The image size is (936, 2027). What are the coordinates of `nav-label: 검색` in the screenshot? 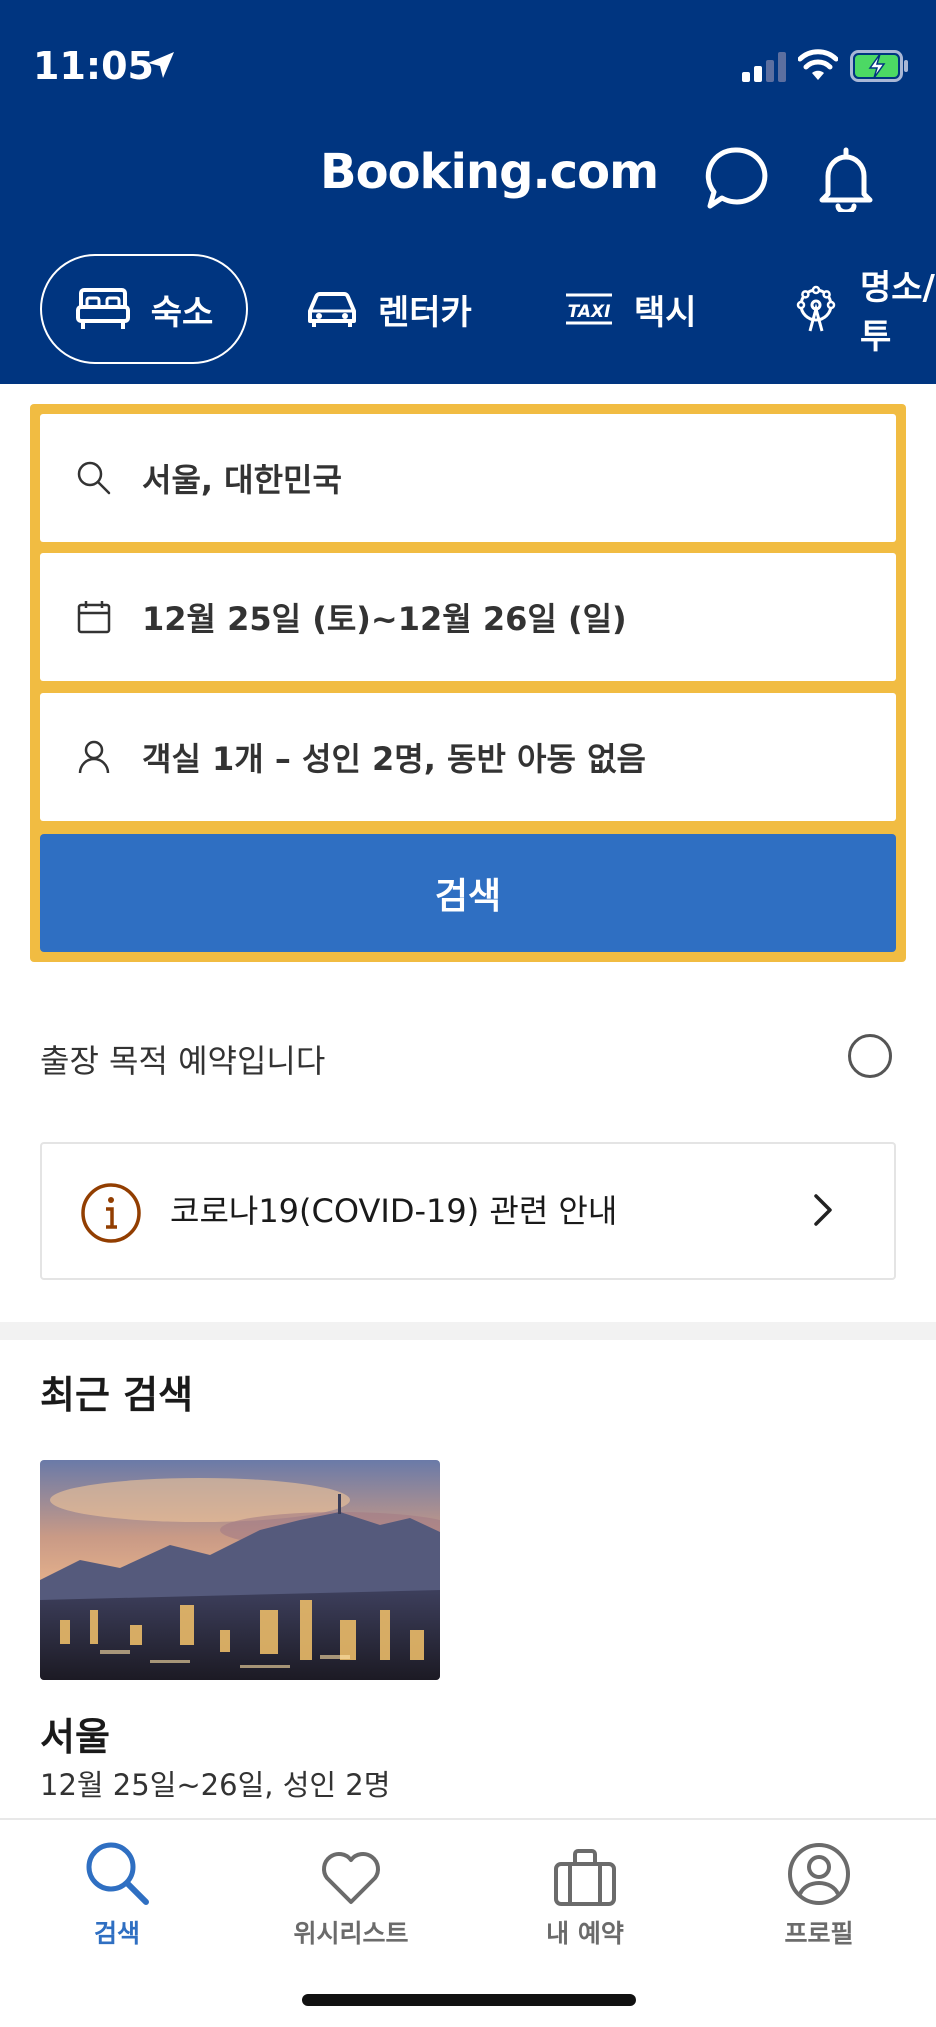 It's located at (116, 1933).